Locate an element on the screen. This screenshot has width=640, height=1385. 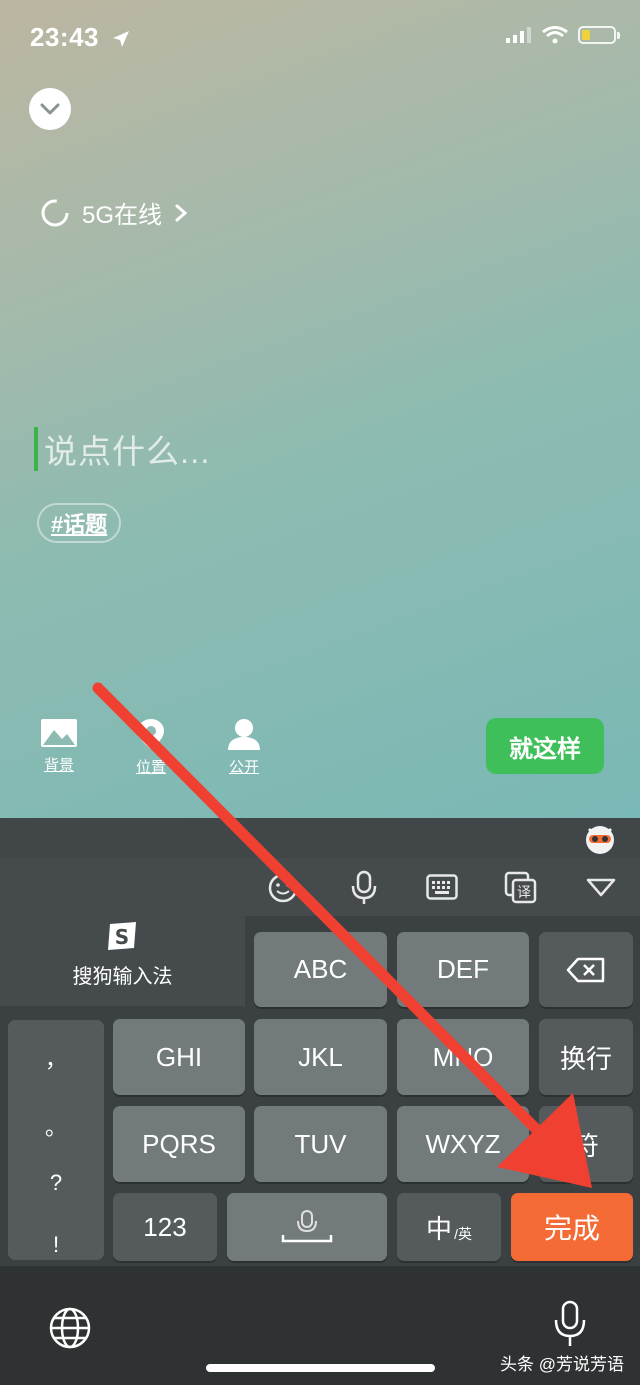
translate-icon: 译 is located at coordinates (521, 888).